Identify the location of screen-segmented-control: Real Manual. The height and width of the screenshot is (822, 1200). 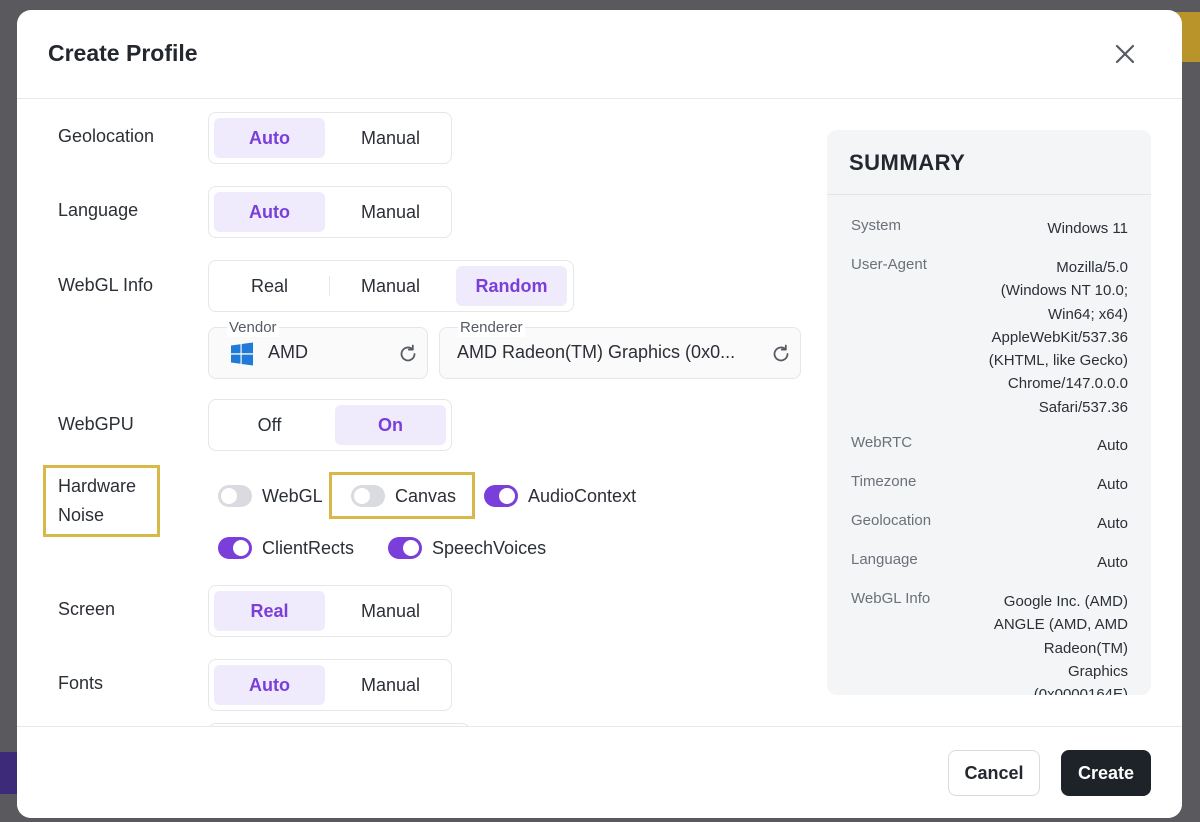
(330, 611).